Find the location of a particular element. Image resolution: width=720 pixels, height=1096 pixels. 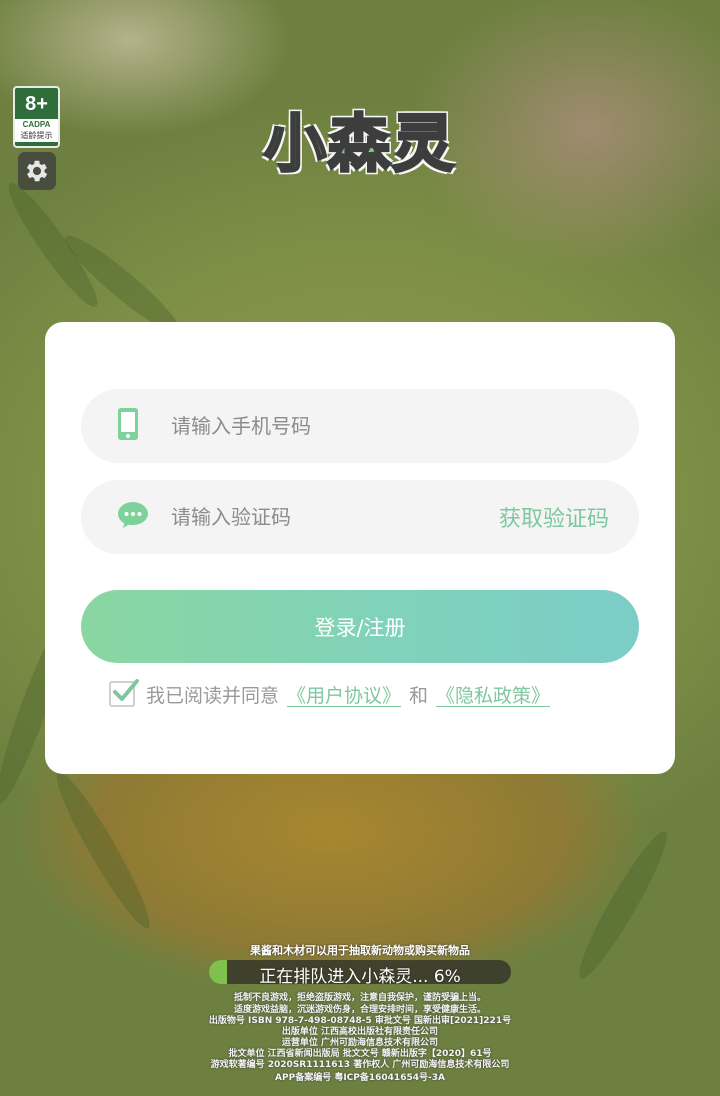

login-register-button: 登录/注册 is located at coordinates (360, 626).